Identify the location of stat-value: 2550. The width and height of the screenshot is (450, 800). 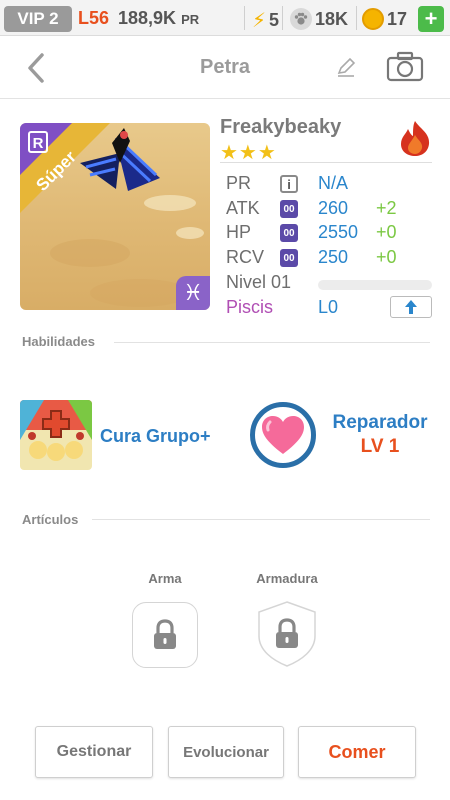
(338, 232).